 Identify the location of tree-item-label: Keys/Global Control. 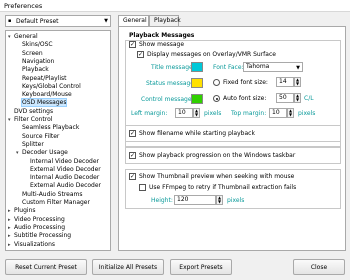
(51, 86).